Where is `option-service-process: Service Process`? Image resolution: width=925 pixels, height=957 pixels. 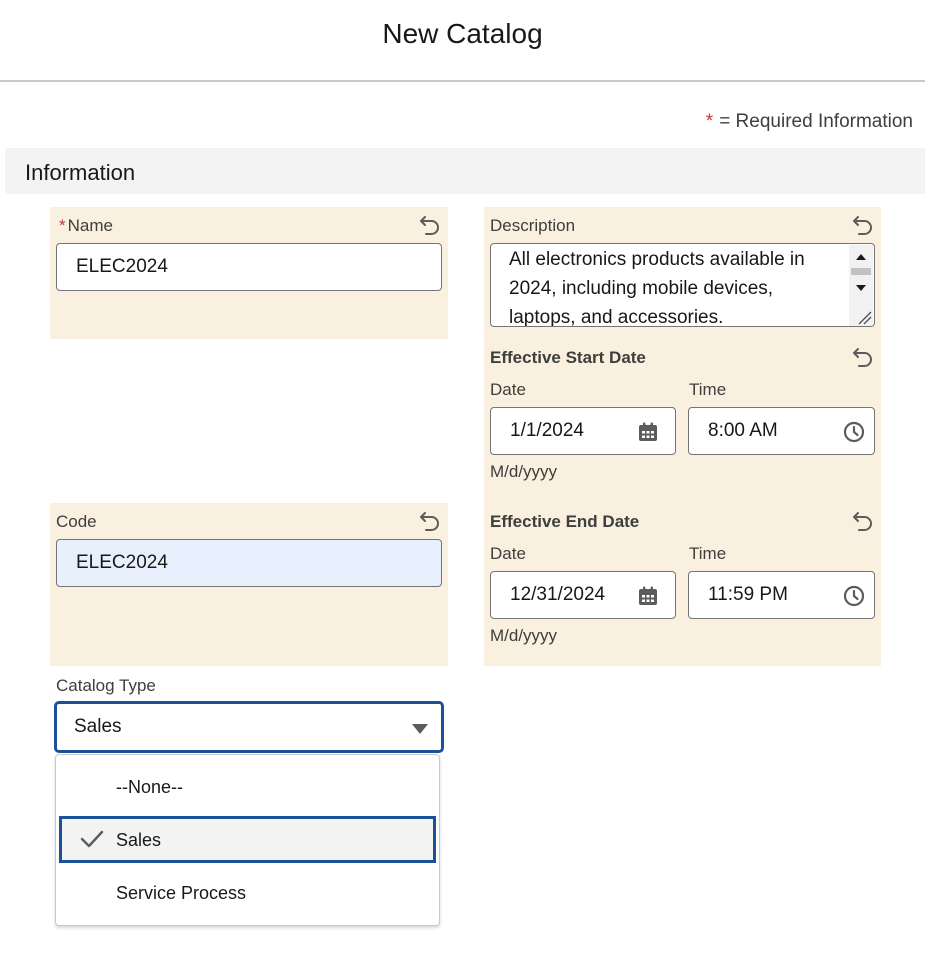 option-service-process: Service Process is located at coordinates (181, 893).